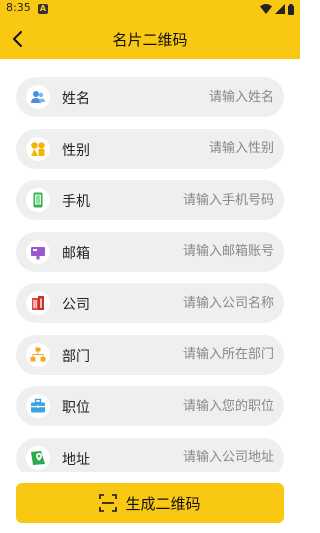  Describe the element at coordinates (204, 303) in the screenshot. I see `company-input` at that location.